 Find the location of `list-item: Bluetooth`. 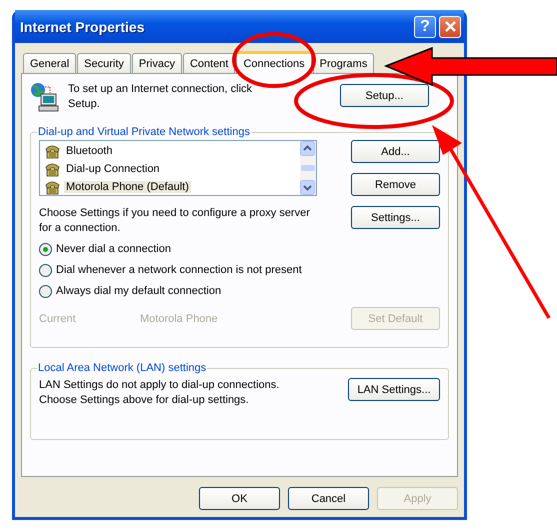

list-item: Bluetooth is located at coordinates (89, 151).